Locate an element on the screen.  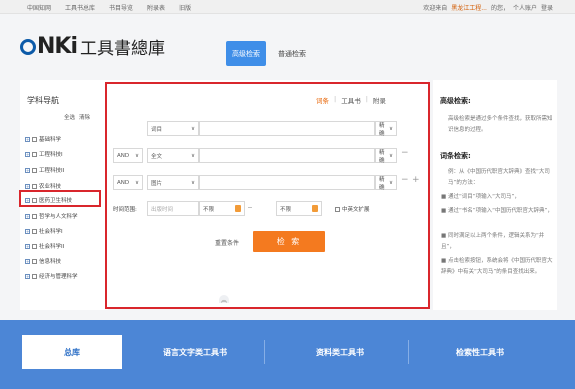
cnki-logo-icon: NKi is located at coordinates (49, 46).